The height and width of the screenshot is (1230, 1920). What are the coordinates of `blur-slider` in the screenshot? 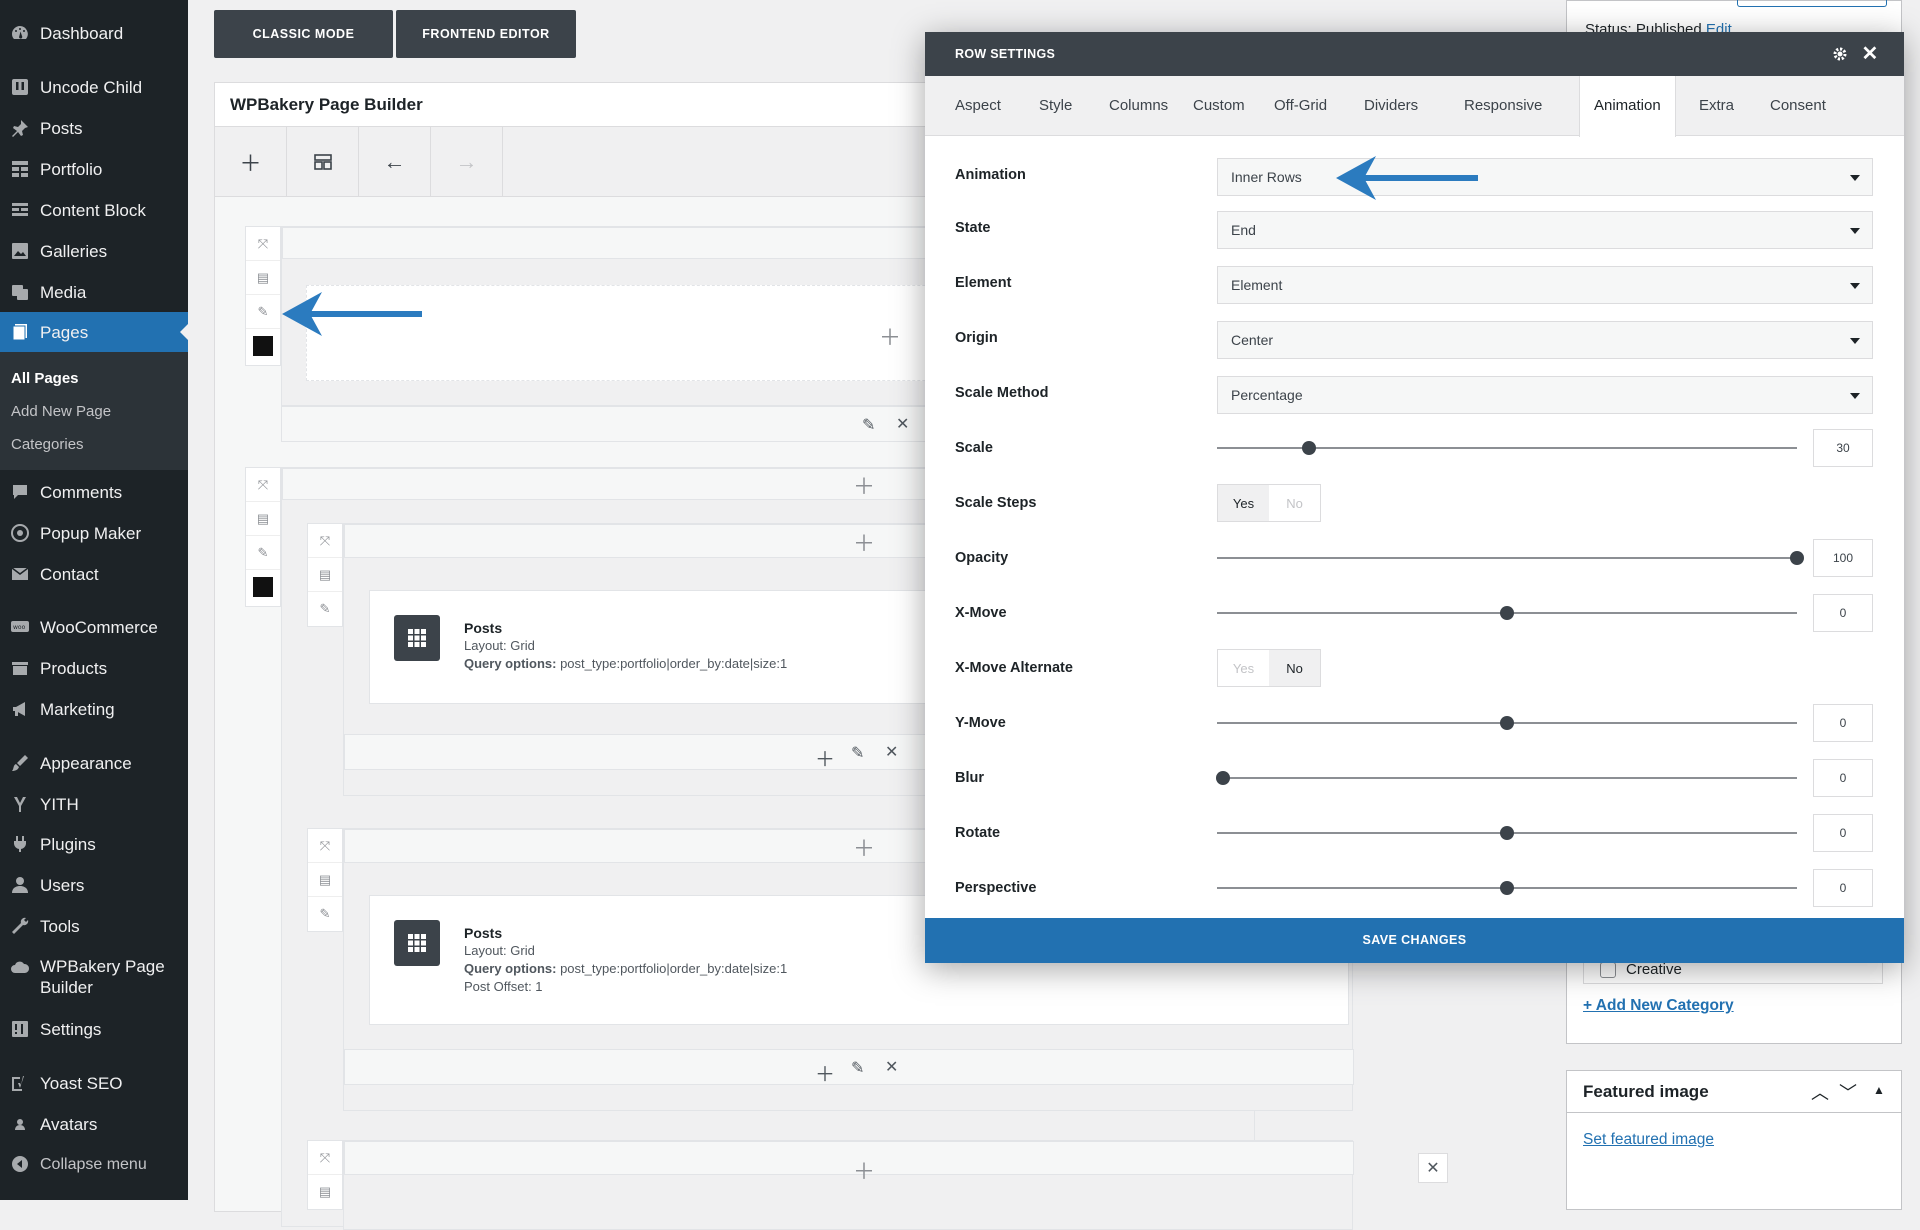 It's located at (1507, 778).